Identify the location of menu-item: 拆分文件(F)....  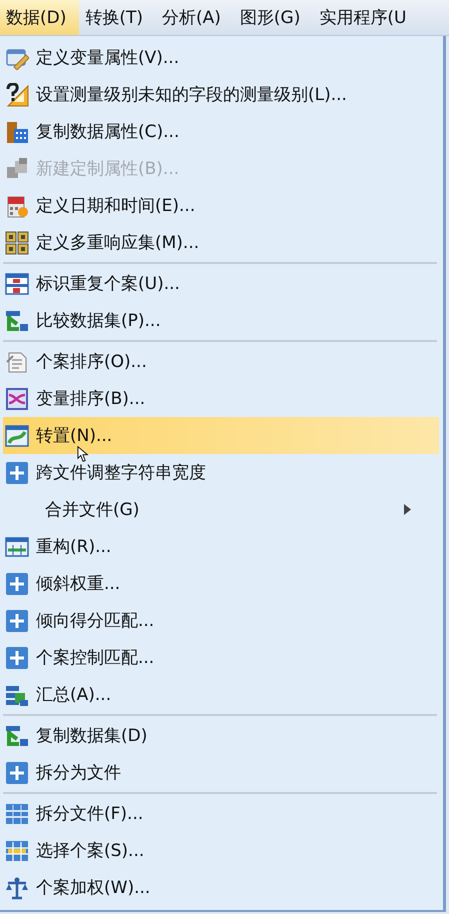
(221, 813).